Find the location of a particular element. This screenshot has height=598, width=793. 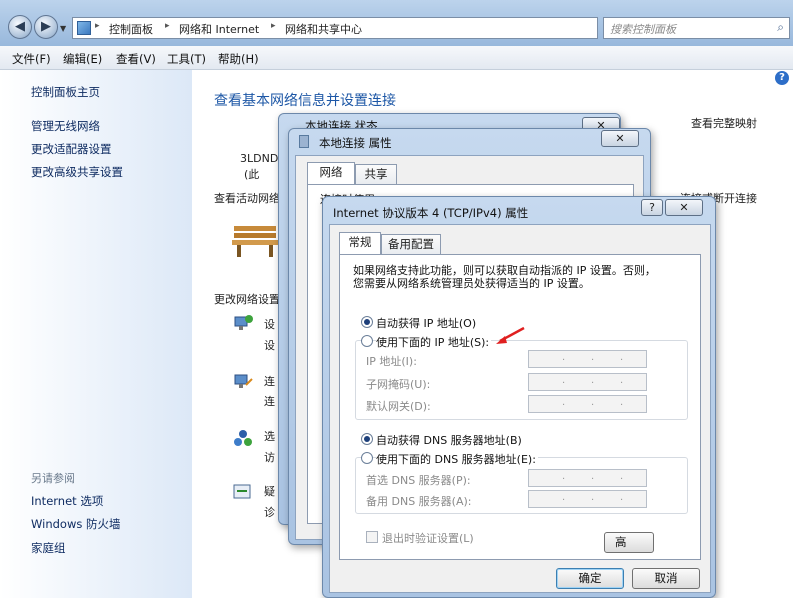

tab-sharing: 共享 is located at coordinates (376, 174).